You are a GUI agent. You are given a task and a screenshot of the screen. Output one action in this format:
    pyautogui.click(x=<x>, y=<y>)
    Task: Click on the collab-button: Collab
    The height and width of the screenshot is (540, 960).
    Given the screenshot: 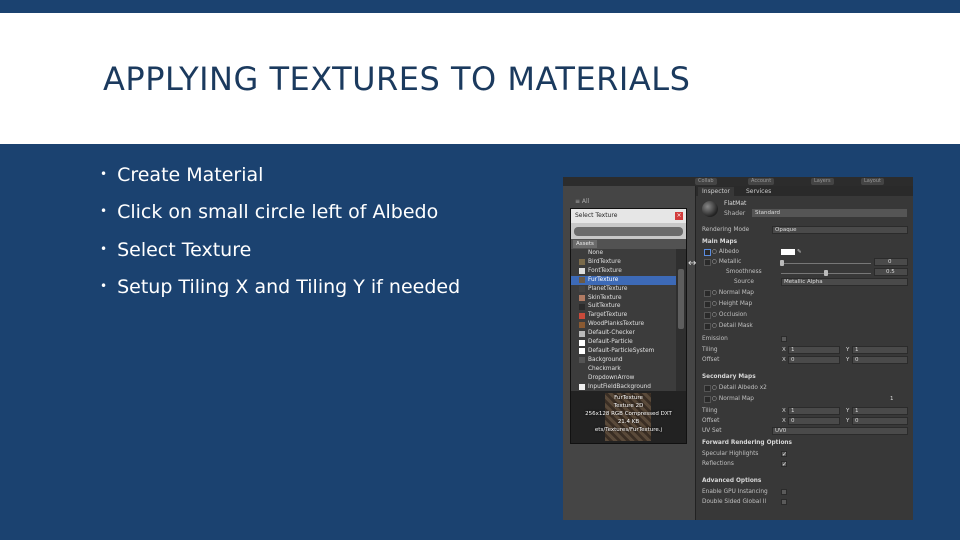 What is the action you would take?
    pyautogui.click(x=706, y=181)
    